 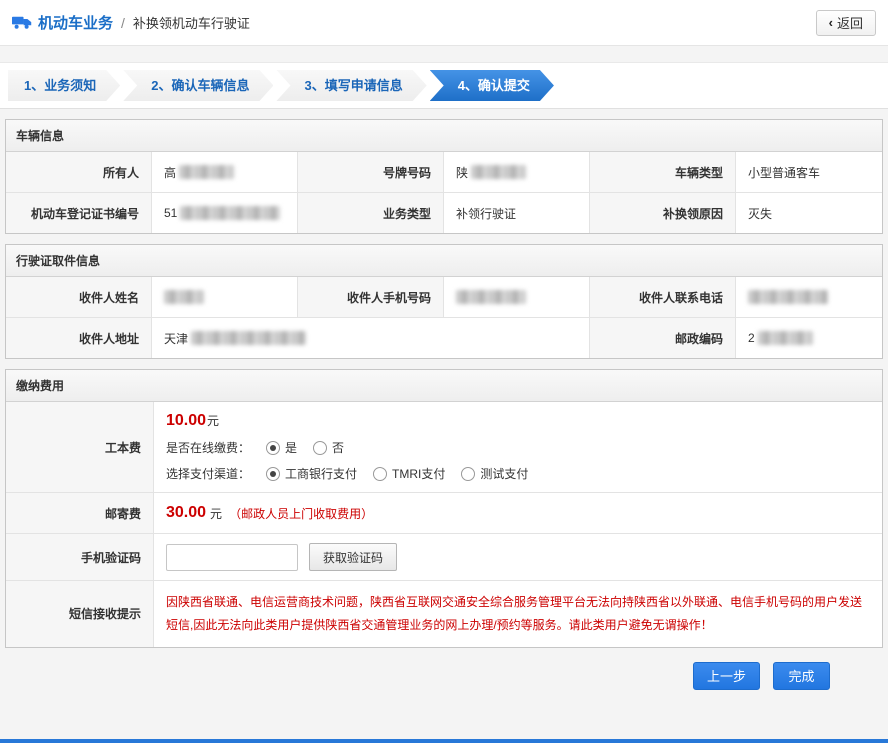 I want to click on redacted-recipient-phone, so click(x=788, y=297).